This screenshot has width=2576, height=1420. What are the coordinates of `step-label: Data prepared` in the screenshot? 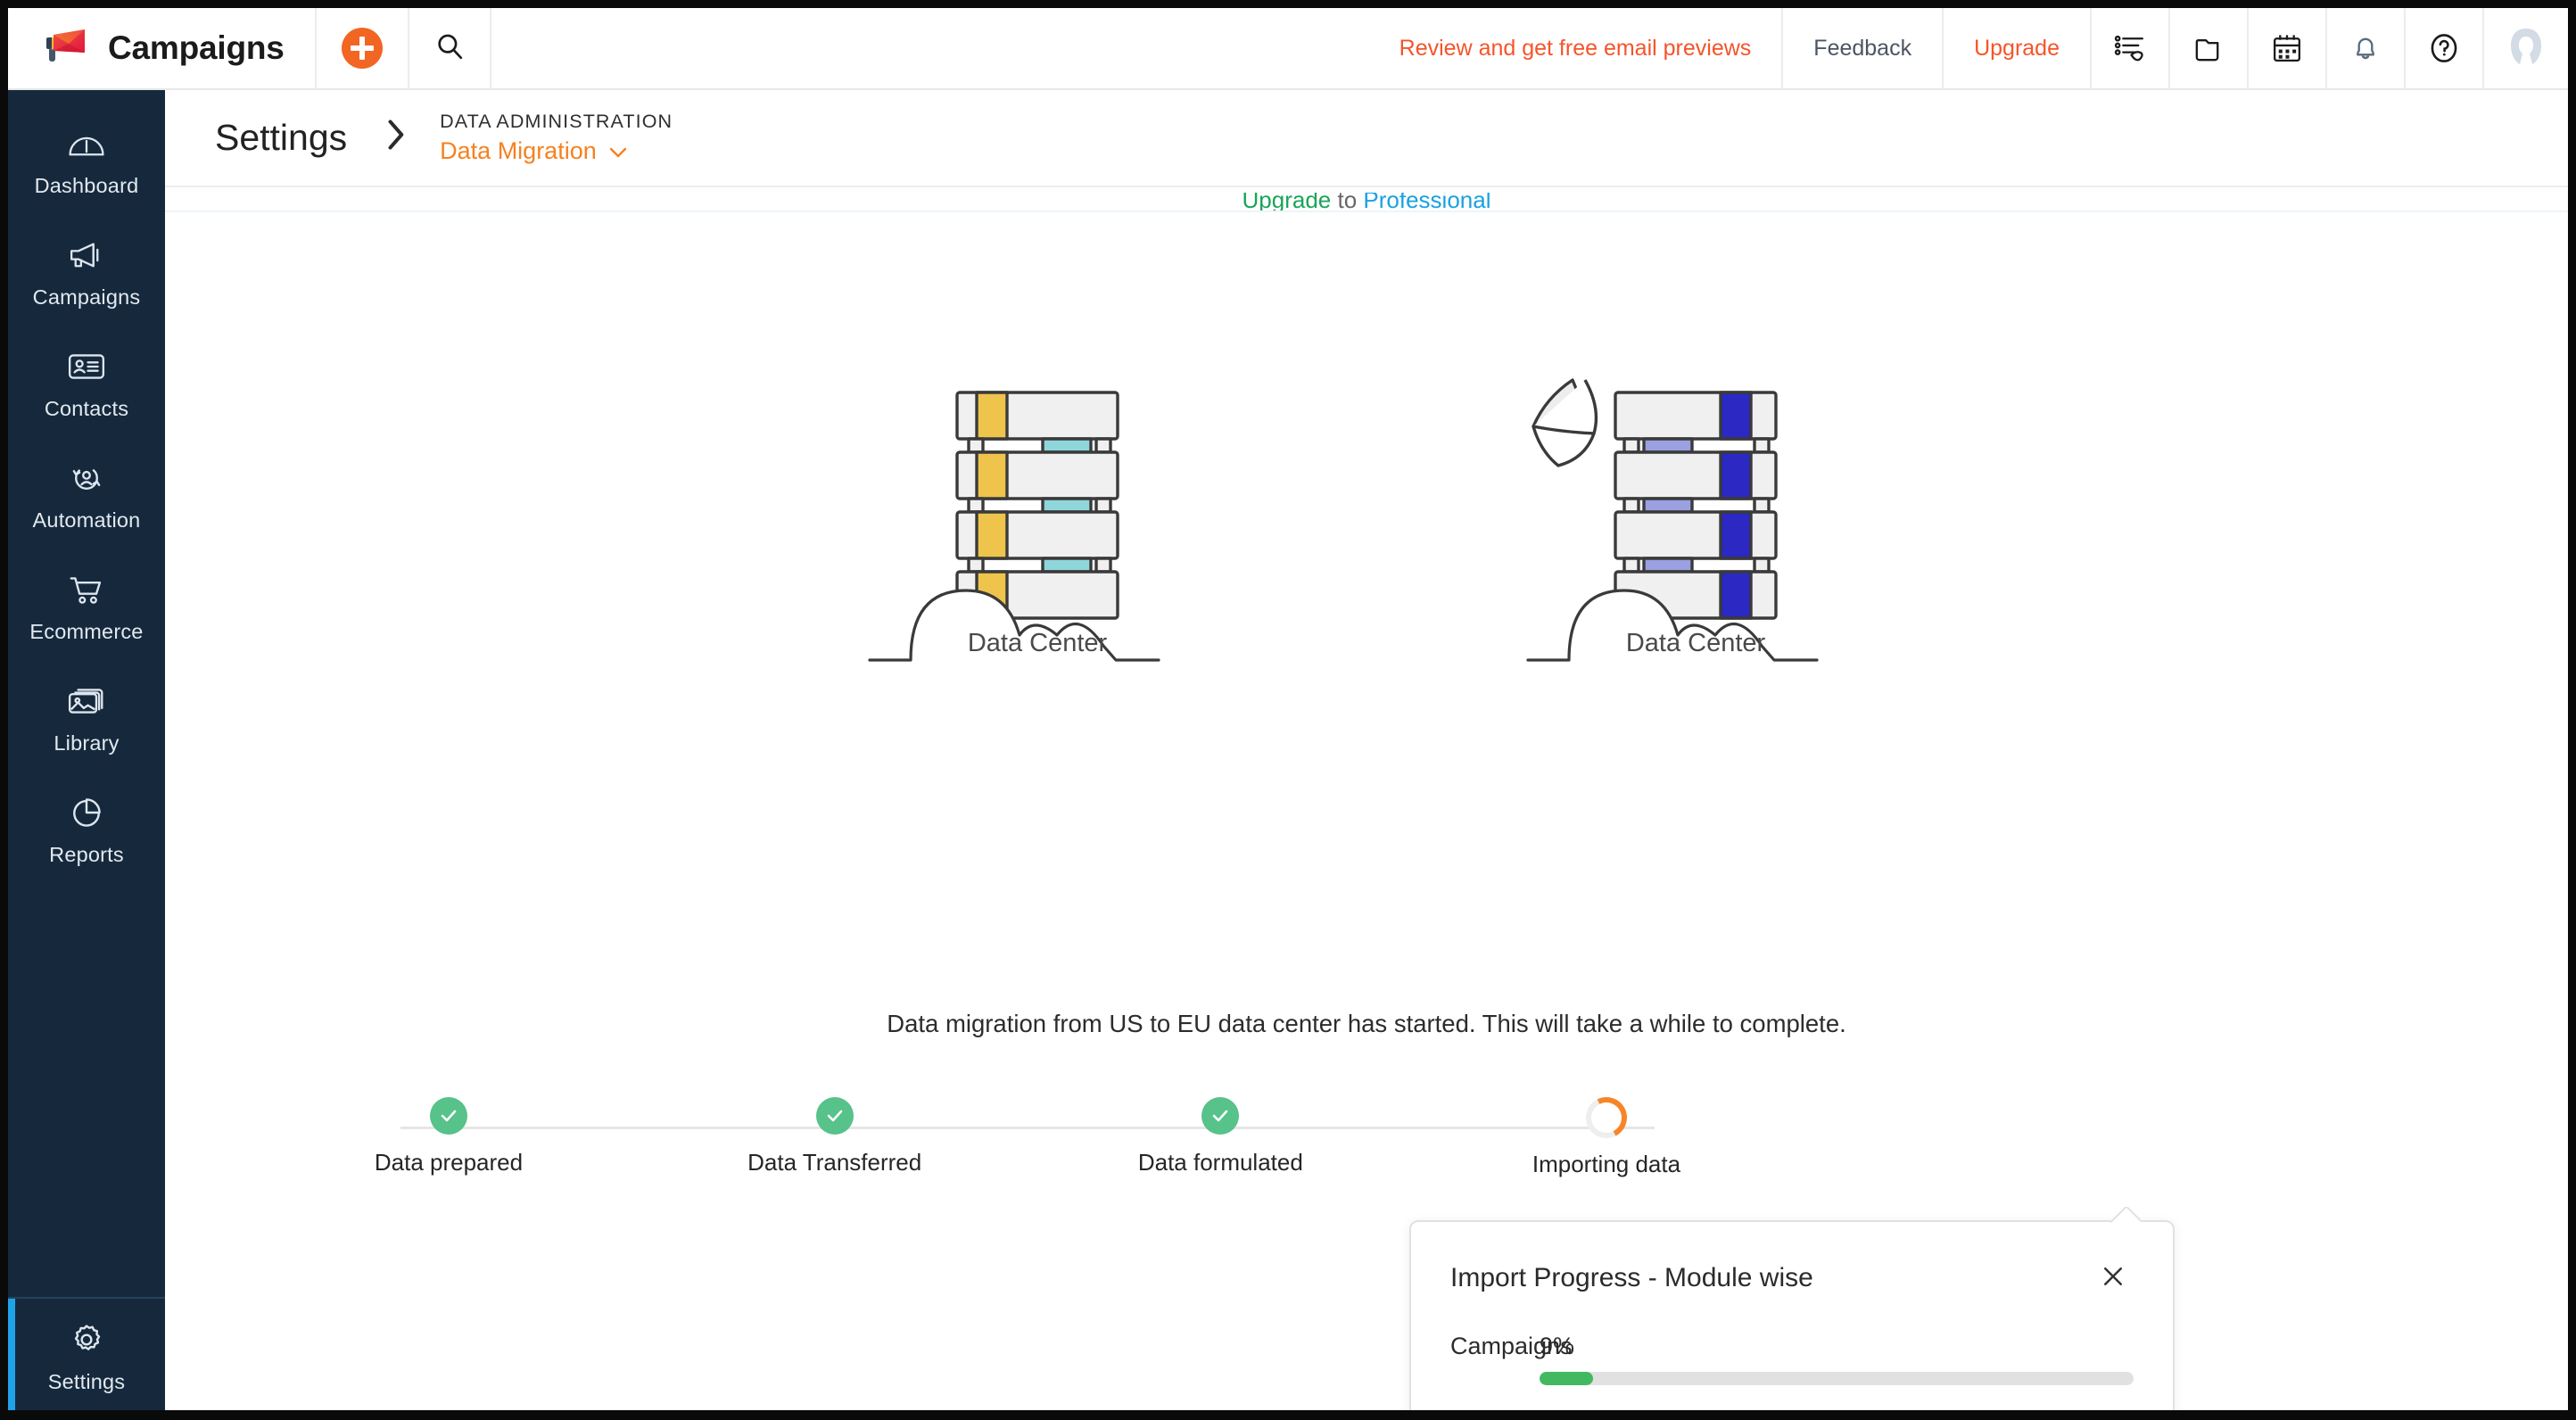 It's located at (449, 1162).